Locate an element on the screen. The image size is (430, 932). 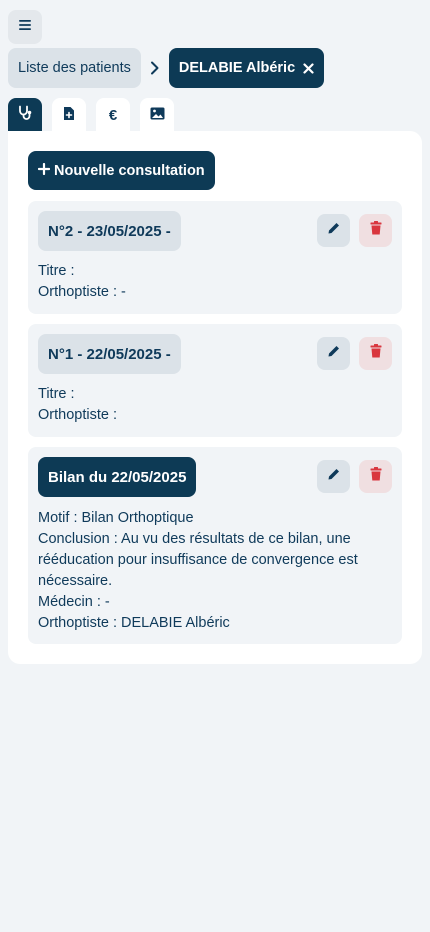
assessment-doctor: Médecin : - is located at coordinates (74, 602).